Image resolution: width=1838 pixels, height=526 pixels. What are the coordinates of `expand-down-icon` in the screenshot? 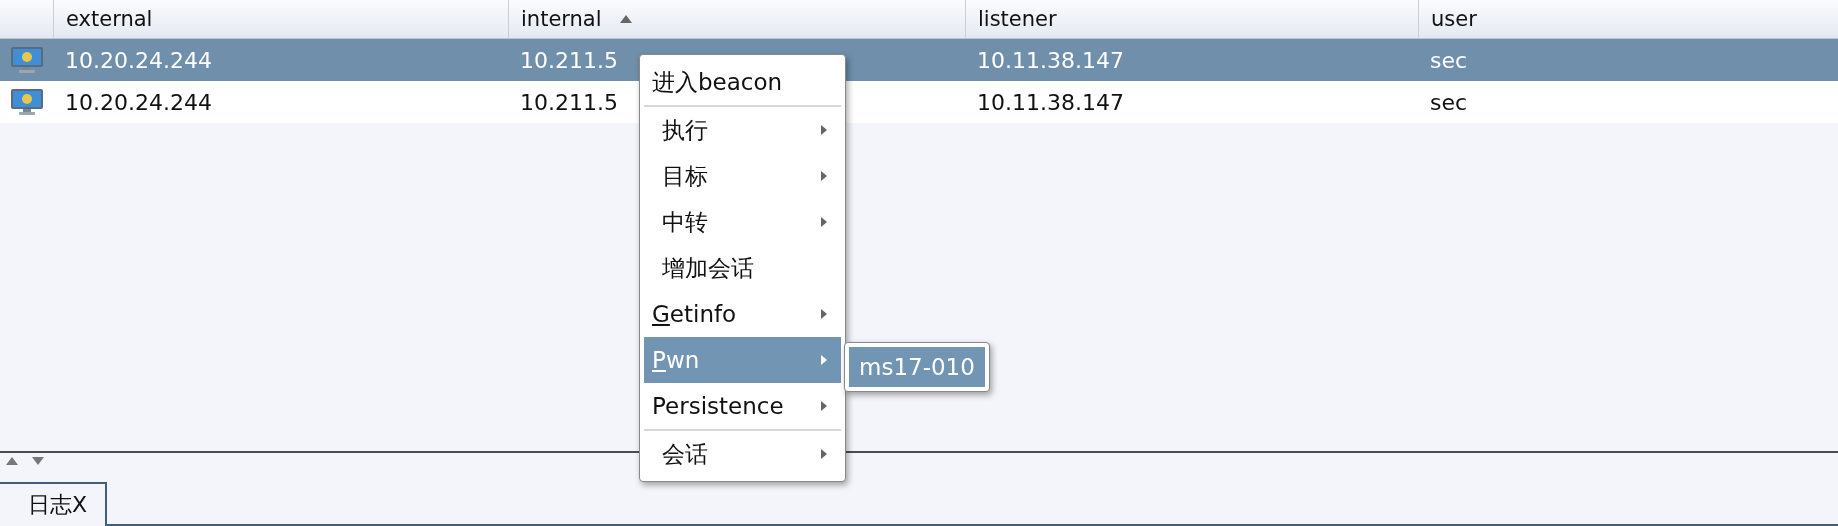 It's located at (38, 461).